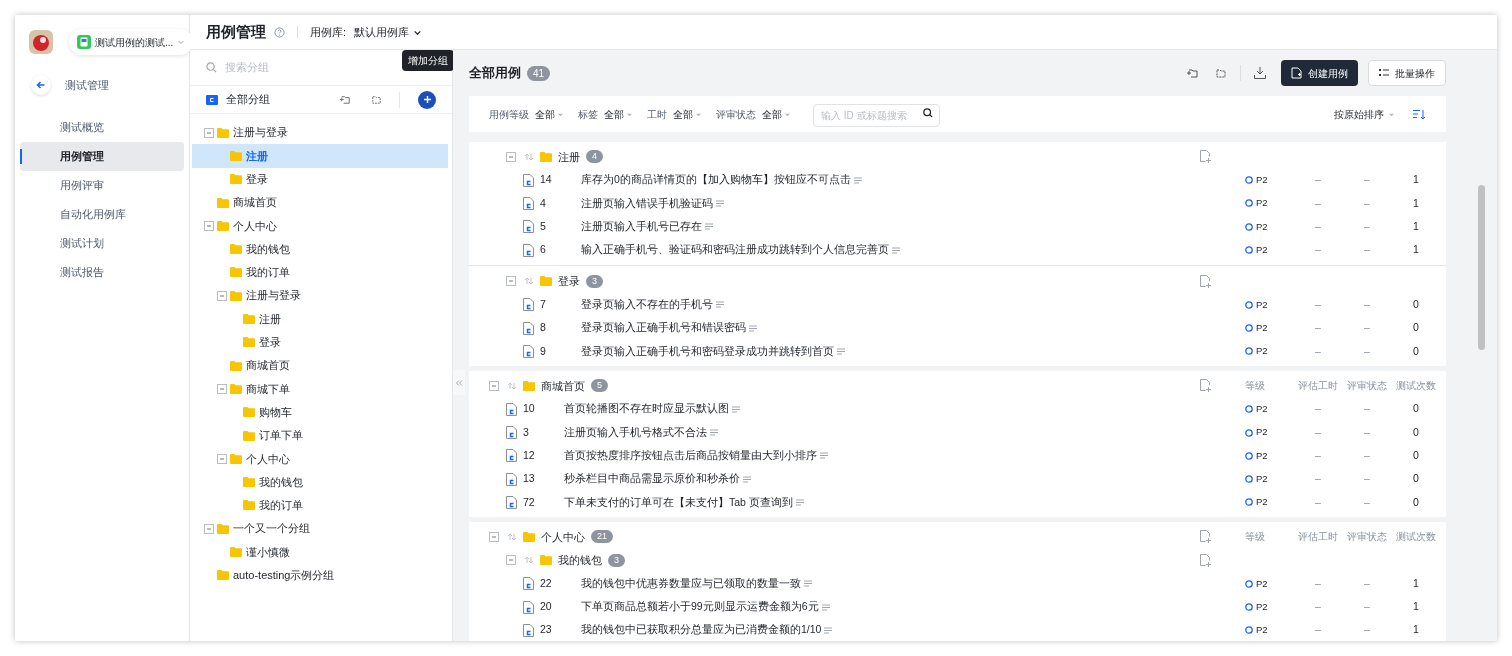 This screenshot has width=1512, height=656. What do you see at coordinates (102, 85) in the screenshot?
I see `back-link: 测试管理` at bounding box center [102, 85].